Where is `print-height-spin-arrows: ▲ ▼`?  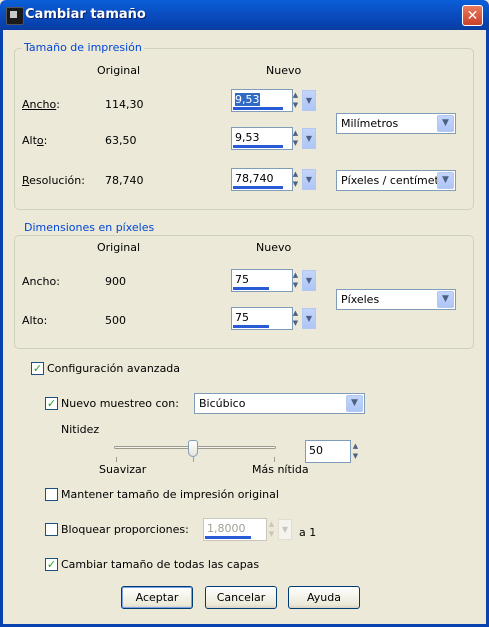
print-height-spin-arrows: ▲ ▼ is located at coordinates (295, 138).